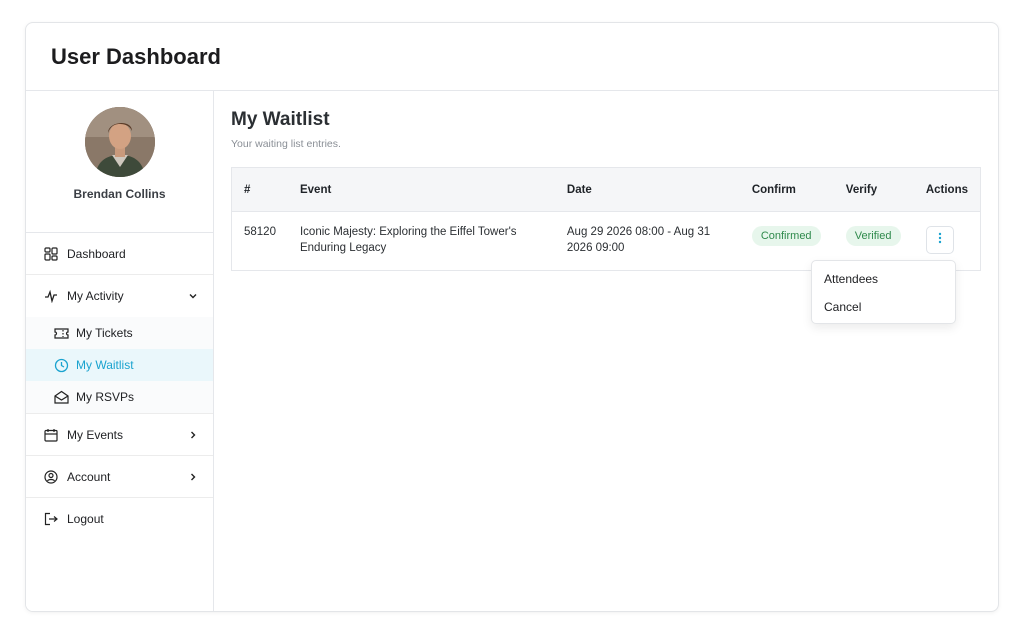 Image resolution: width=1024 pixels, height=635 pixels. I want to click on column-header-event: Event, so click(421, 189).